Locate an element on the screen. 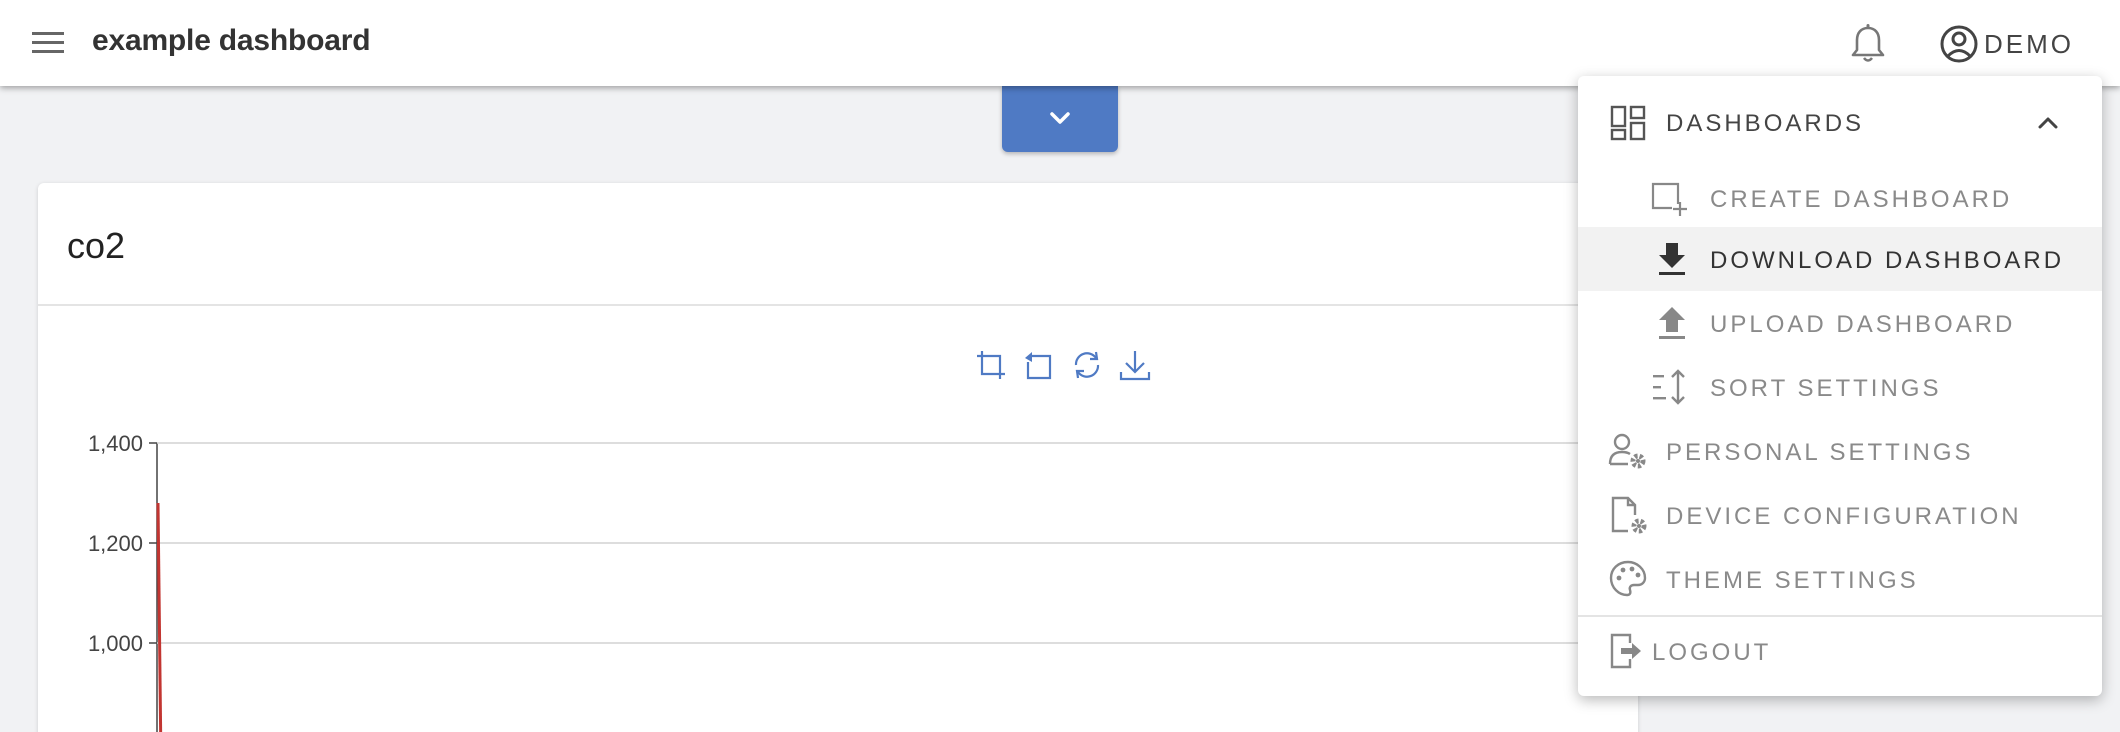 Image resolution: width=2120 pixels, height=732 pixels. series-line is located at coordinates (159, 617).